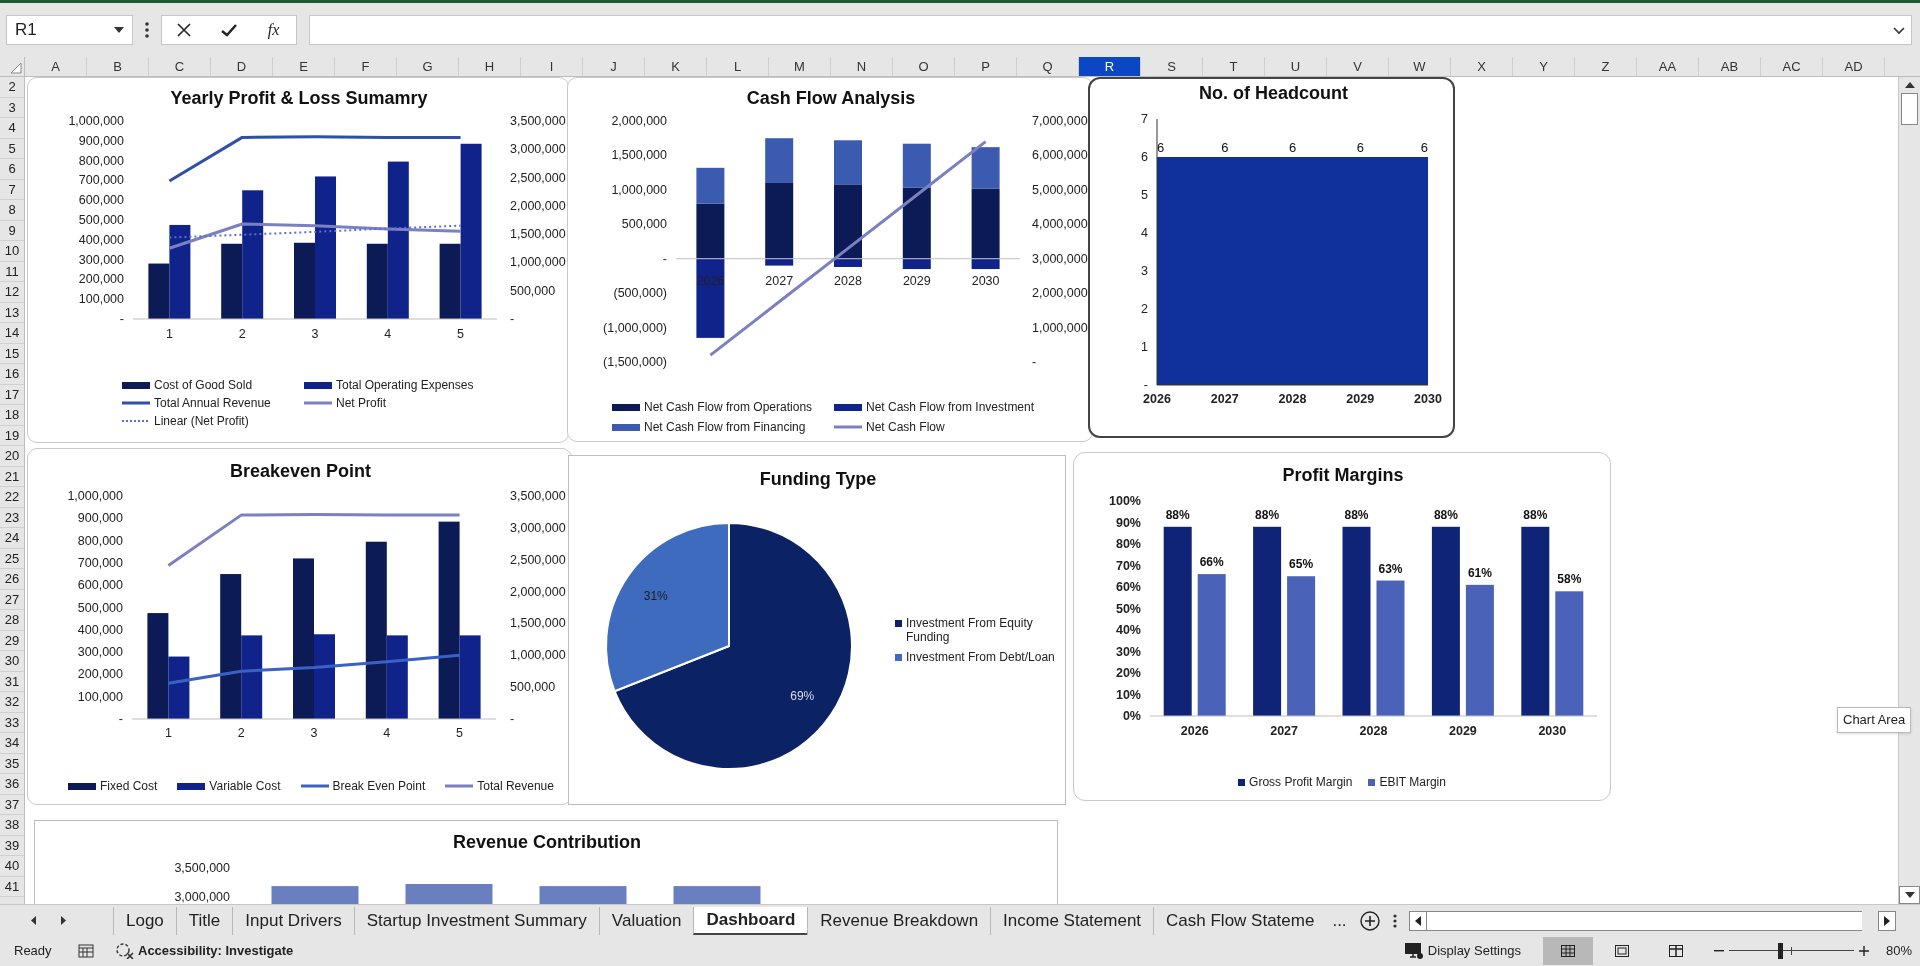  What do you see at coordinates (118, 66) in the screenshot?
I see `column-header: B` at bounding box center [118, 66].